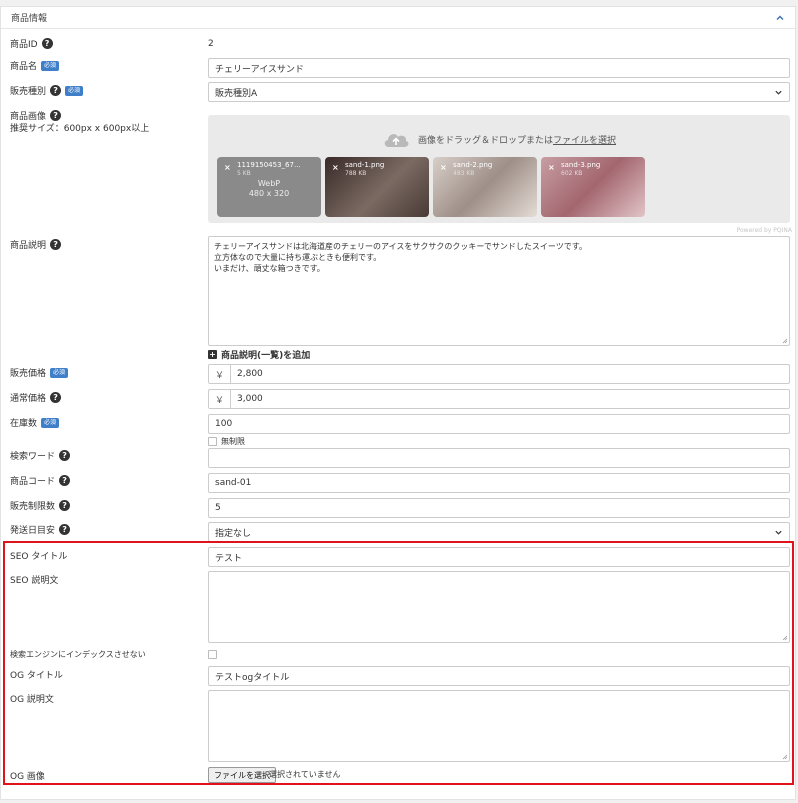 This screenshot has width=798, height=803. Describe the element at coordinates (398, 18) in the screenshot. I see `card-header: 商品情報` at that location.